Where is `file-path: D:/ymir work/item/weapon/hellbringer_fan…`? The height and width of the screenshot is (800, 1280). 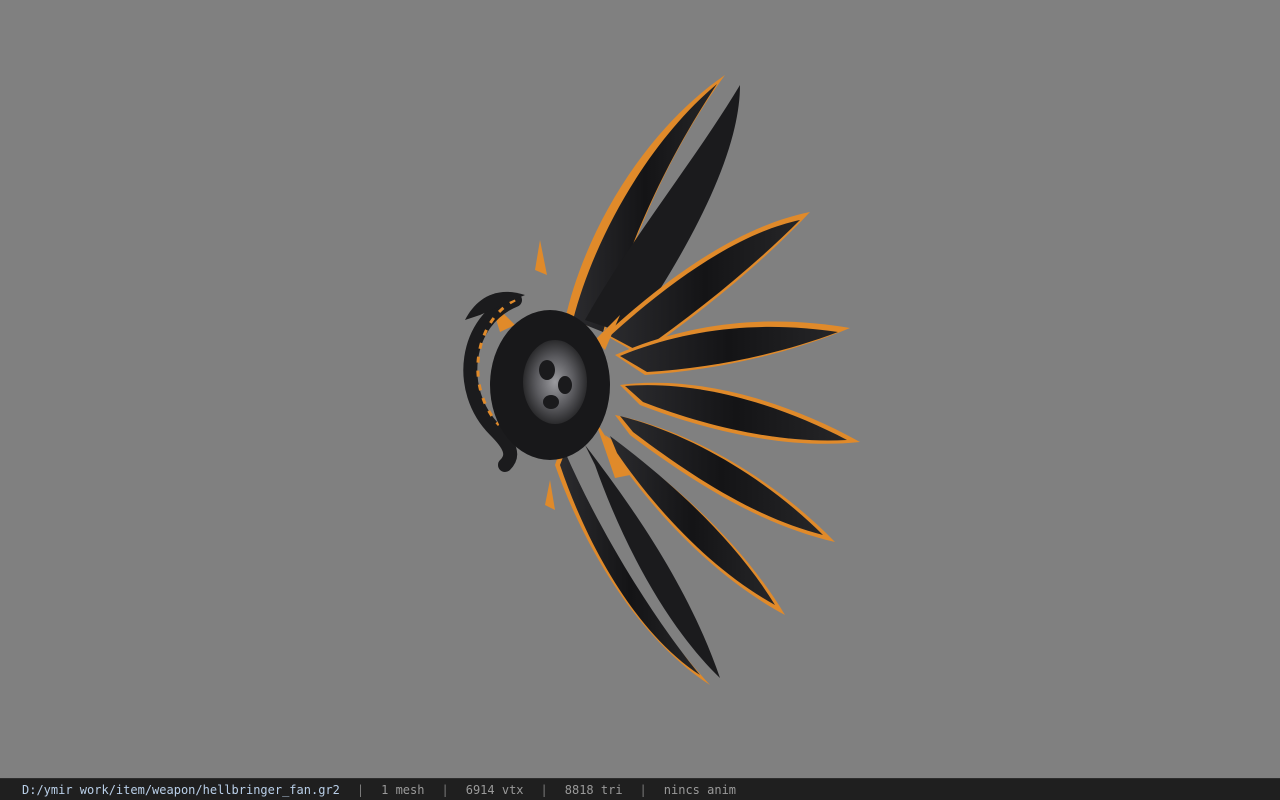
file-path: D:/ymir work/item/weapon/hellbringer_fan… is located at coordinates (181, 789).